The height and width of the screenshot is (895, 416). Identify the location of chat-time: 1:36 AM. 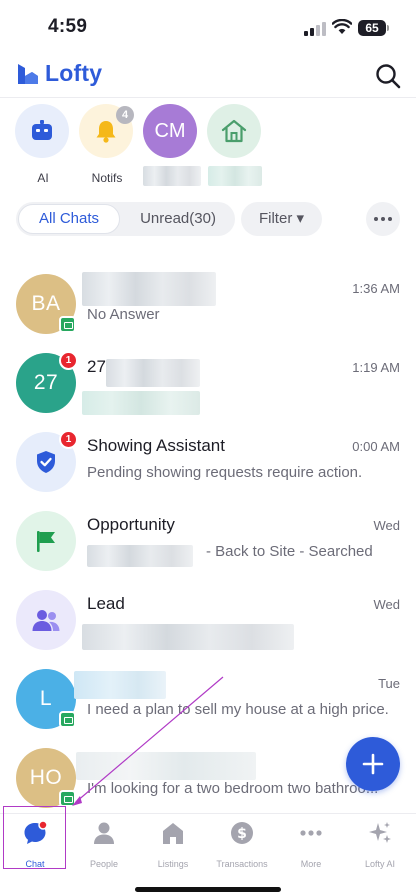
(376, 288).